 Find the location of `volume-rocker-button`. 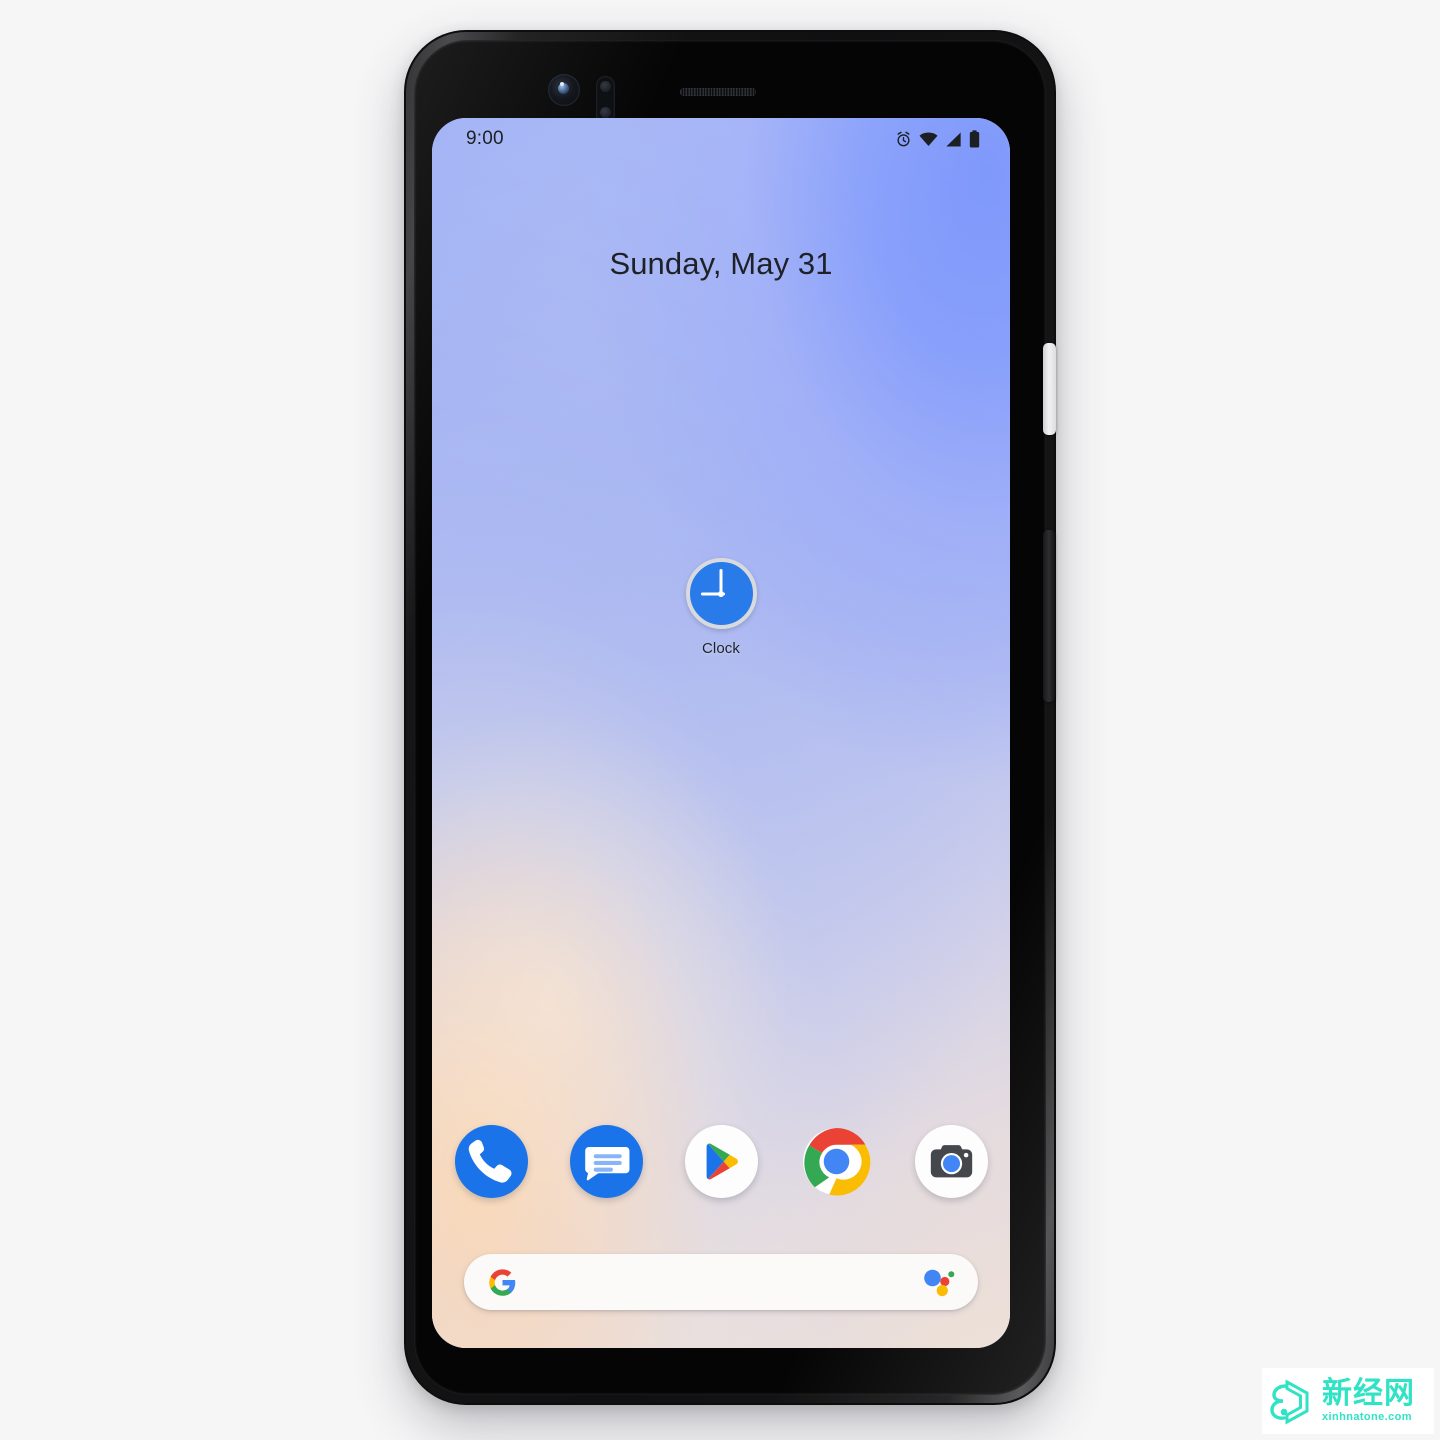

volume-rocker-button is located at coordinates (1049, 616).